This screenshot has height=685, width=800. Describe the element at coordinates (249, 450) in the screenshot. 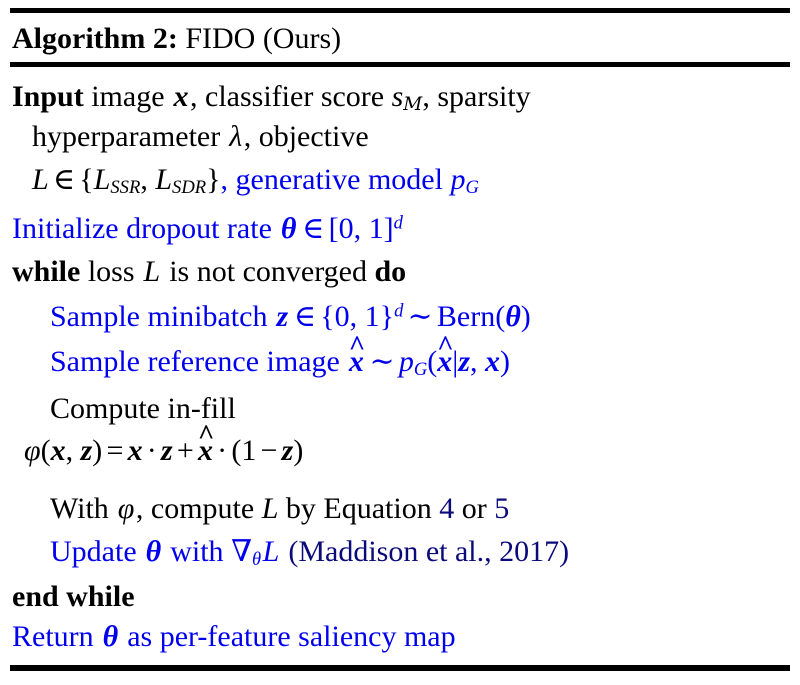

I see `constant-one: 1` at that location.